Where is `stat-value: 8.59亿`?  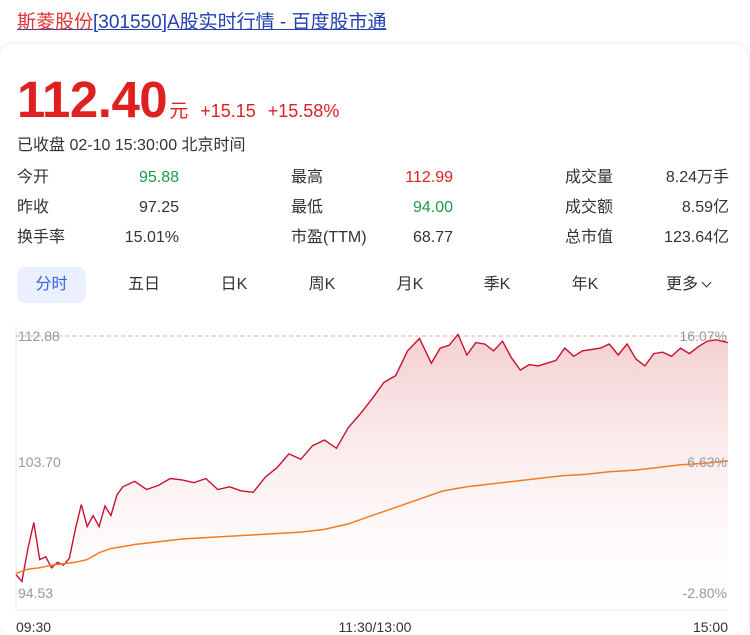
stat-value: 8.59亿 is located at coordinates (705, 207).